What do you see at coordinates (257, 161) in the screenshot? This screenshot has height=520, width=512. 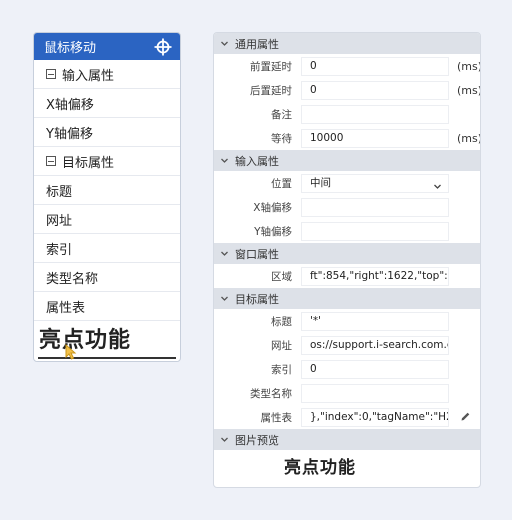 I see `section-title: 输入属性` at bounding box center [257, 161].